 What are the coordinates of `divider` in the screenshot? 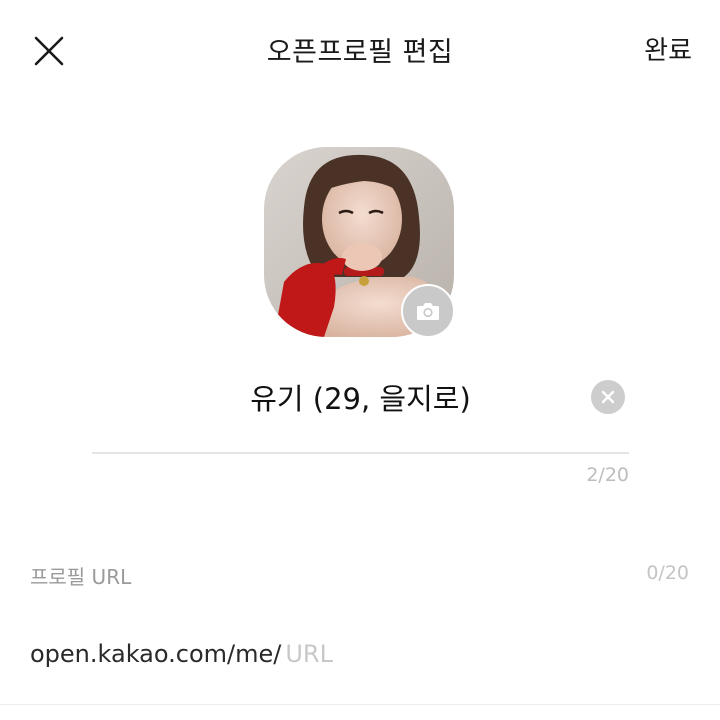 It's located at (360, 704).